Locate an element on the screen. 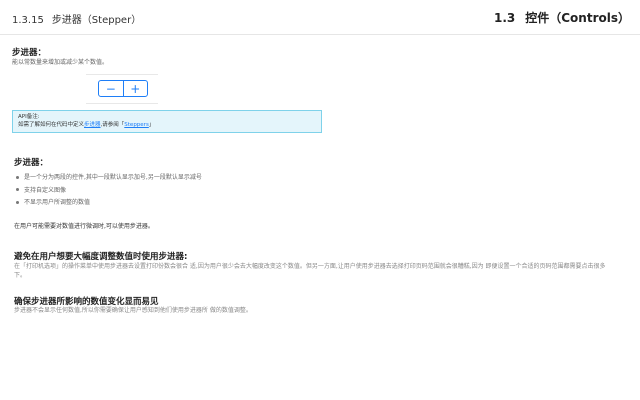 This screenshot has height=400, width=640. list-item: 是一个分为两段的控件,其中一段默认显示加号,另一段默认显示减号 is located at coordinates (108, 178).